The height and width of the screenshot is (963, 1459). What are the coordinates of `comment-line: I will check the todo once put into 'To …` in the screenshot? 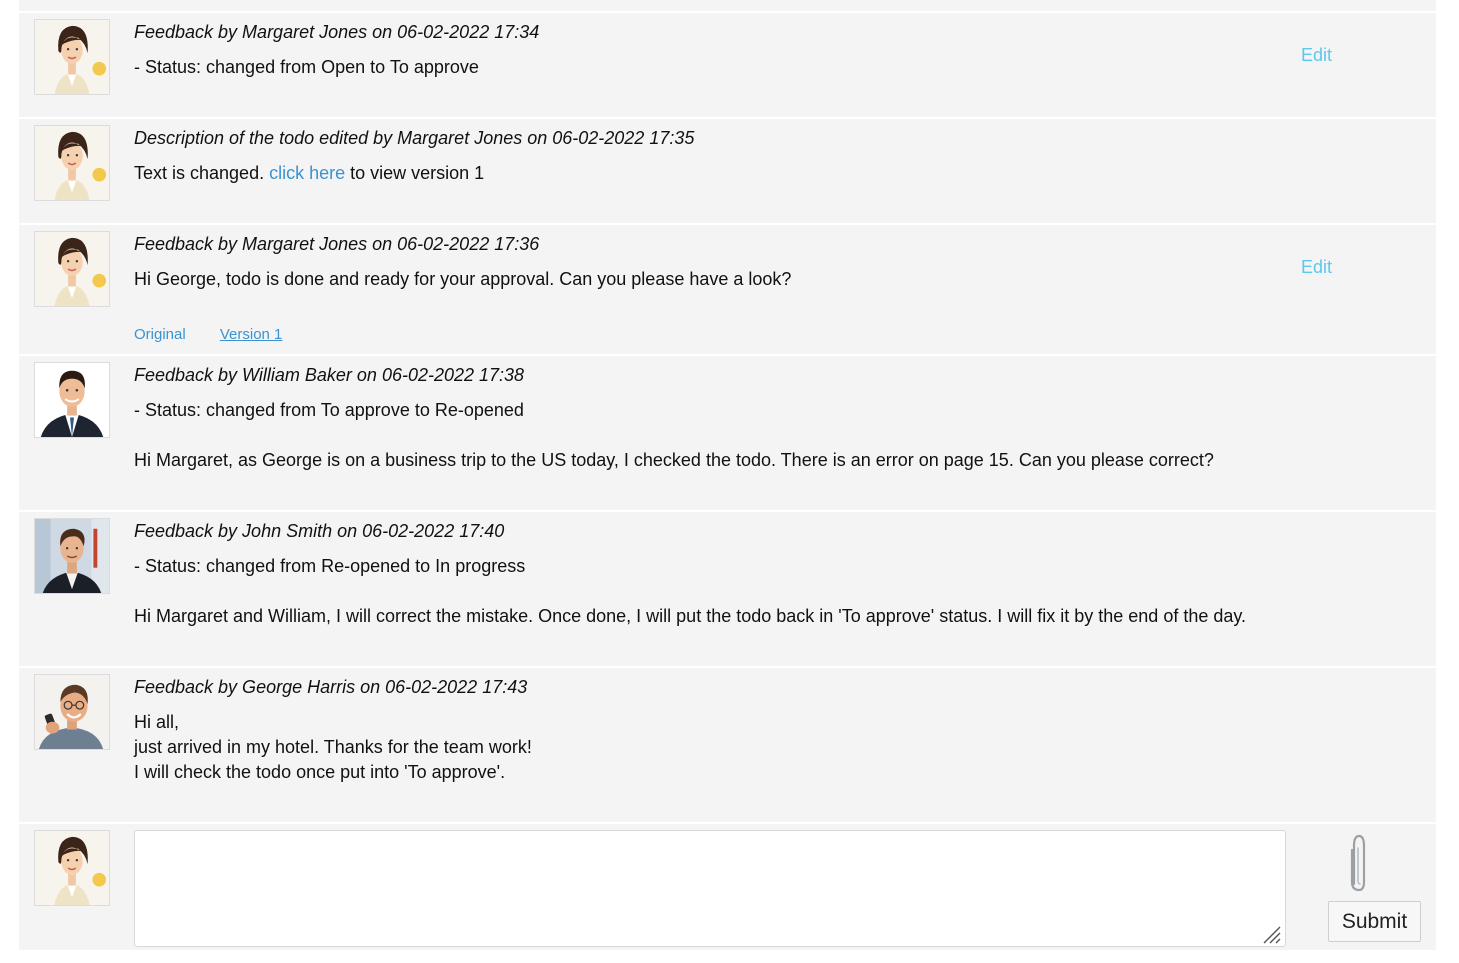 It's located at (320, 772).